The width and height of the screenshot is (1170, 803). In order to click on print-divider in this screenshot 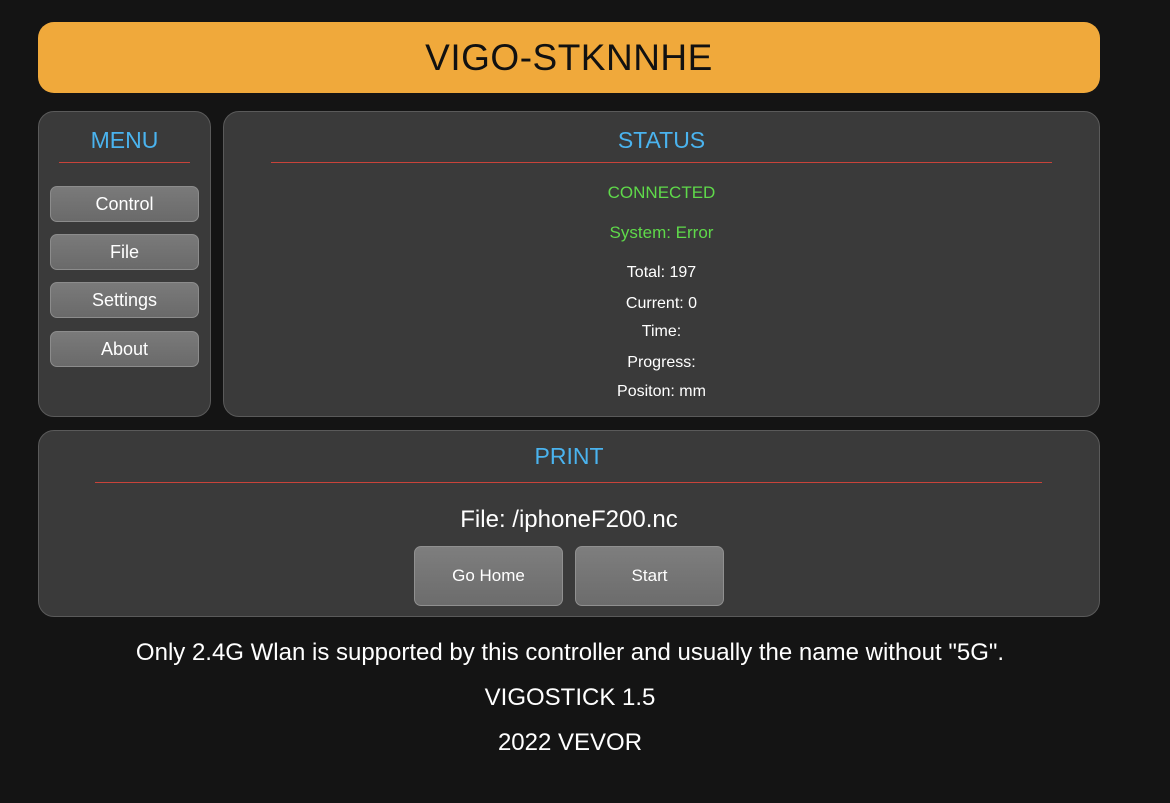, I will do `click(568, 482)`.